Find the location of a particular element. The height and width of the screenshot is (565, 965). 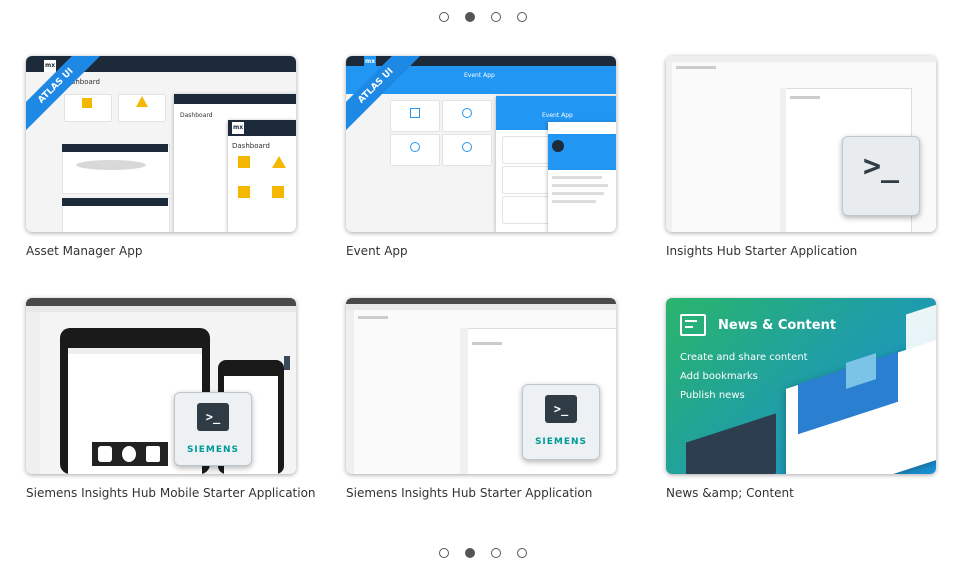

news-bullet-1: Create and share content is located at coordinates (744, 357).